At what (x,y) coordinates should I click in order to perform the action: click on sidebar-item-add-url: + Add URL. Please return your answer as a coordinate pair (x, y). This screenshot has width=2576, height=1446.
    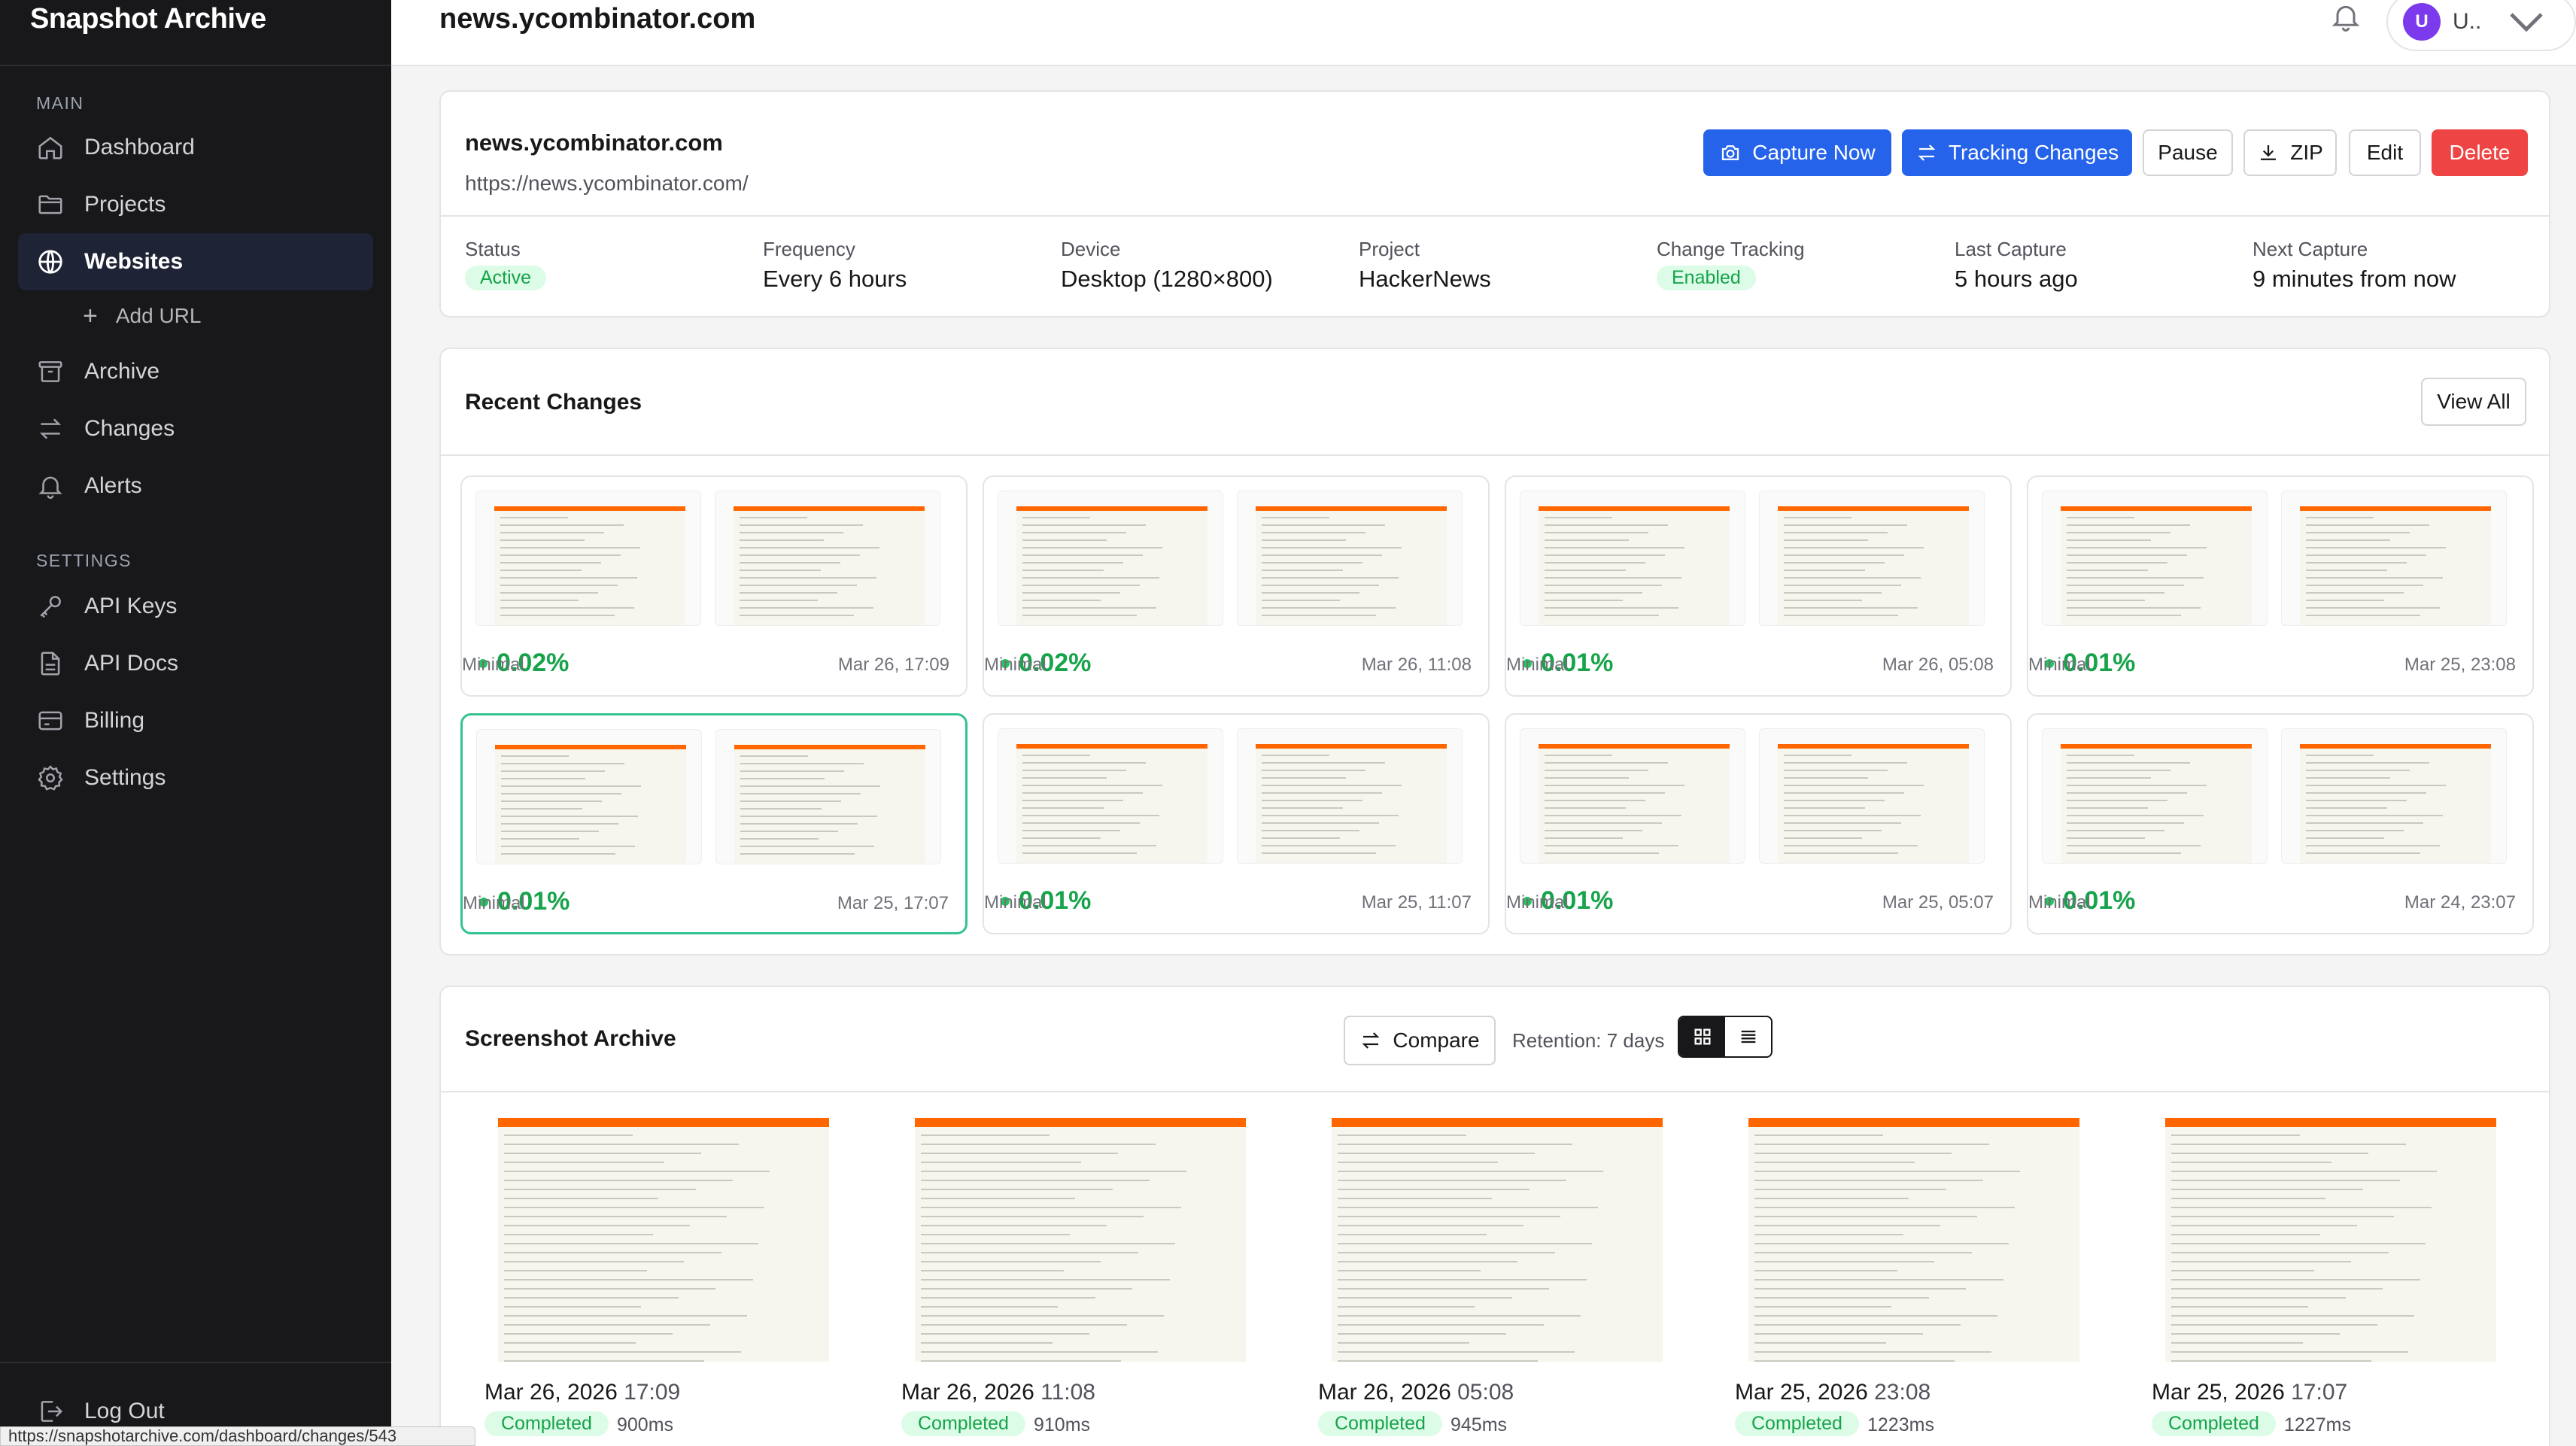
    Looking at the image, I should click on (142, 316).